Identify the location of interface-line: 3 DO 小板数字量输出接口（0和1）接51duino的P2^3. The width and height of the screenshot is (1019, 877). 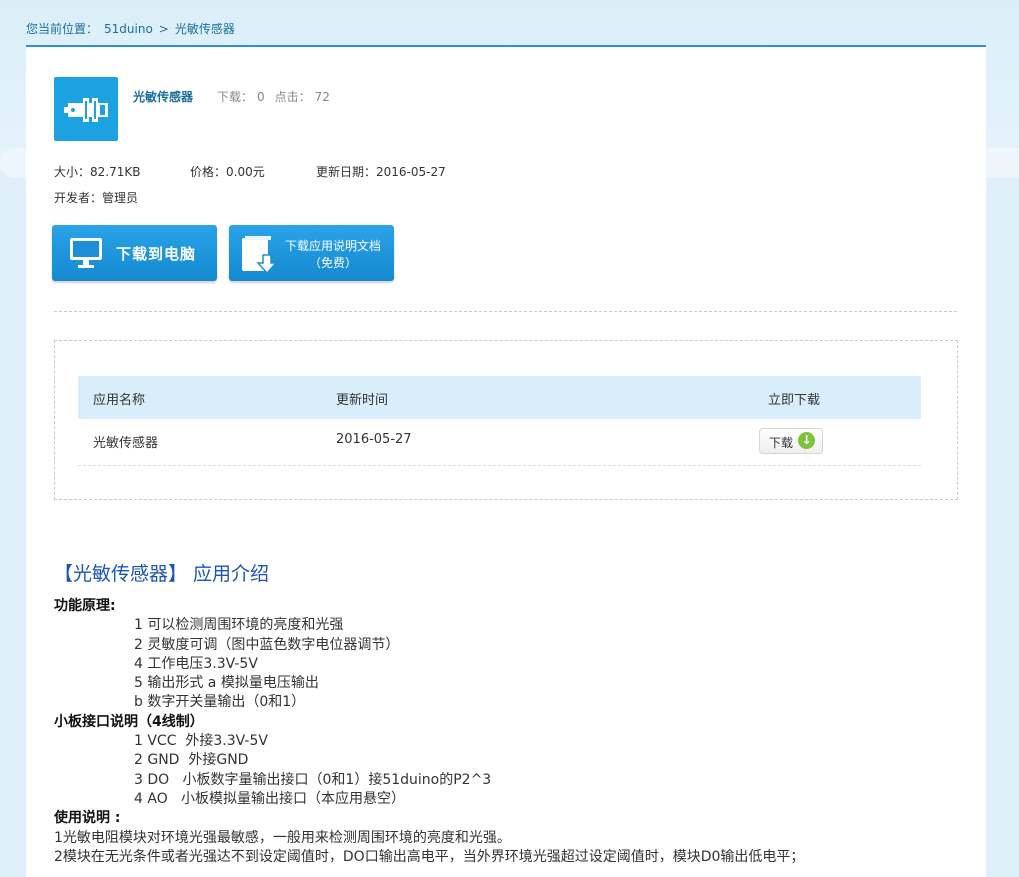
(313, 779).